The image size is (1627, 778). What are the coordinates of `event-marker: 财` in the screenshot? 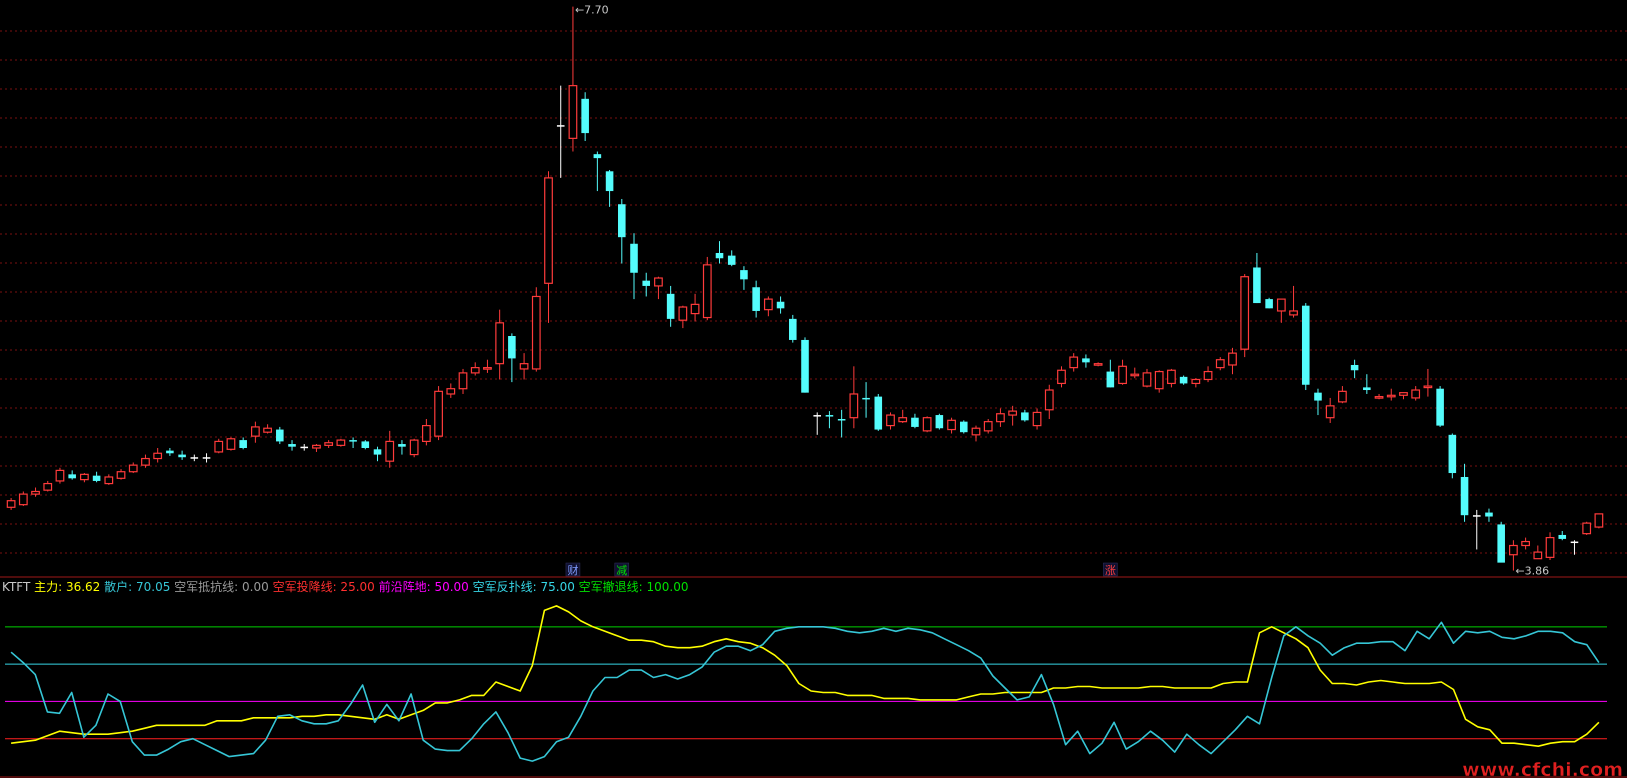 It's located at (573, 569).